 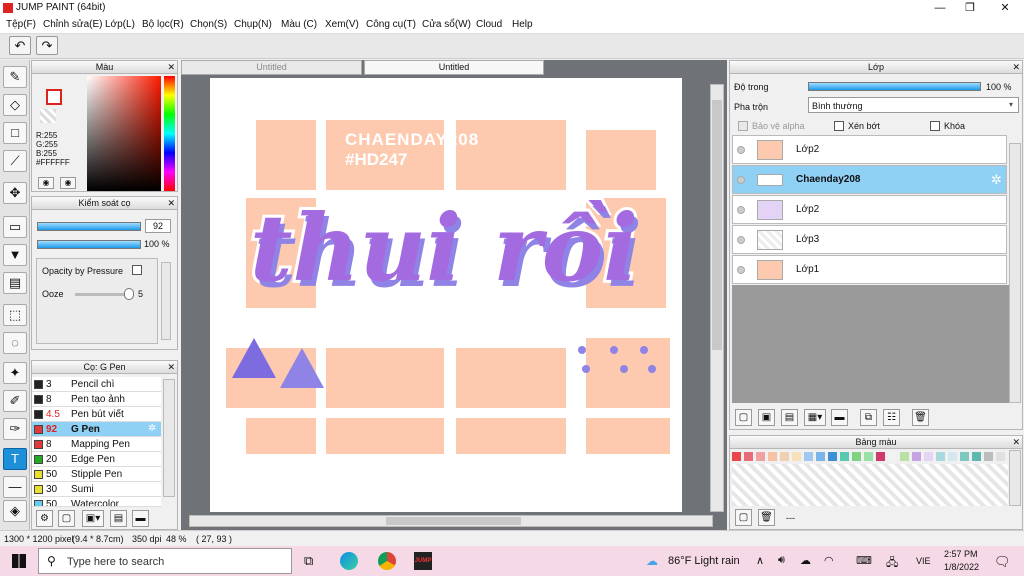 I want to click on wifi-icon: ◠, so click(x=829, y=560).